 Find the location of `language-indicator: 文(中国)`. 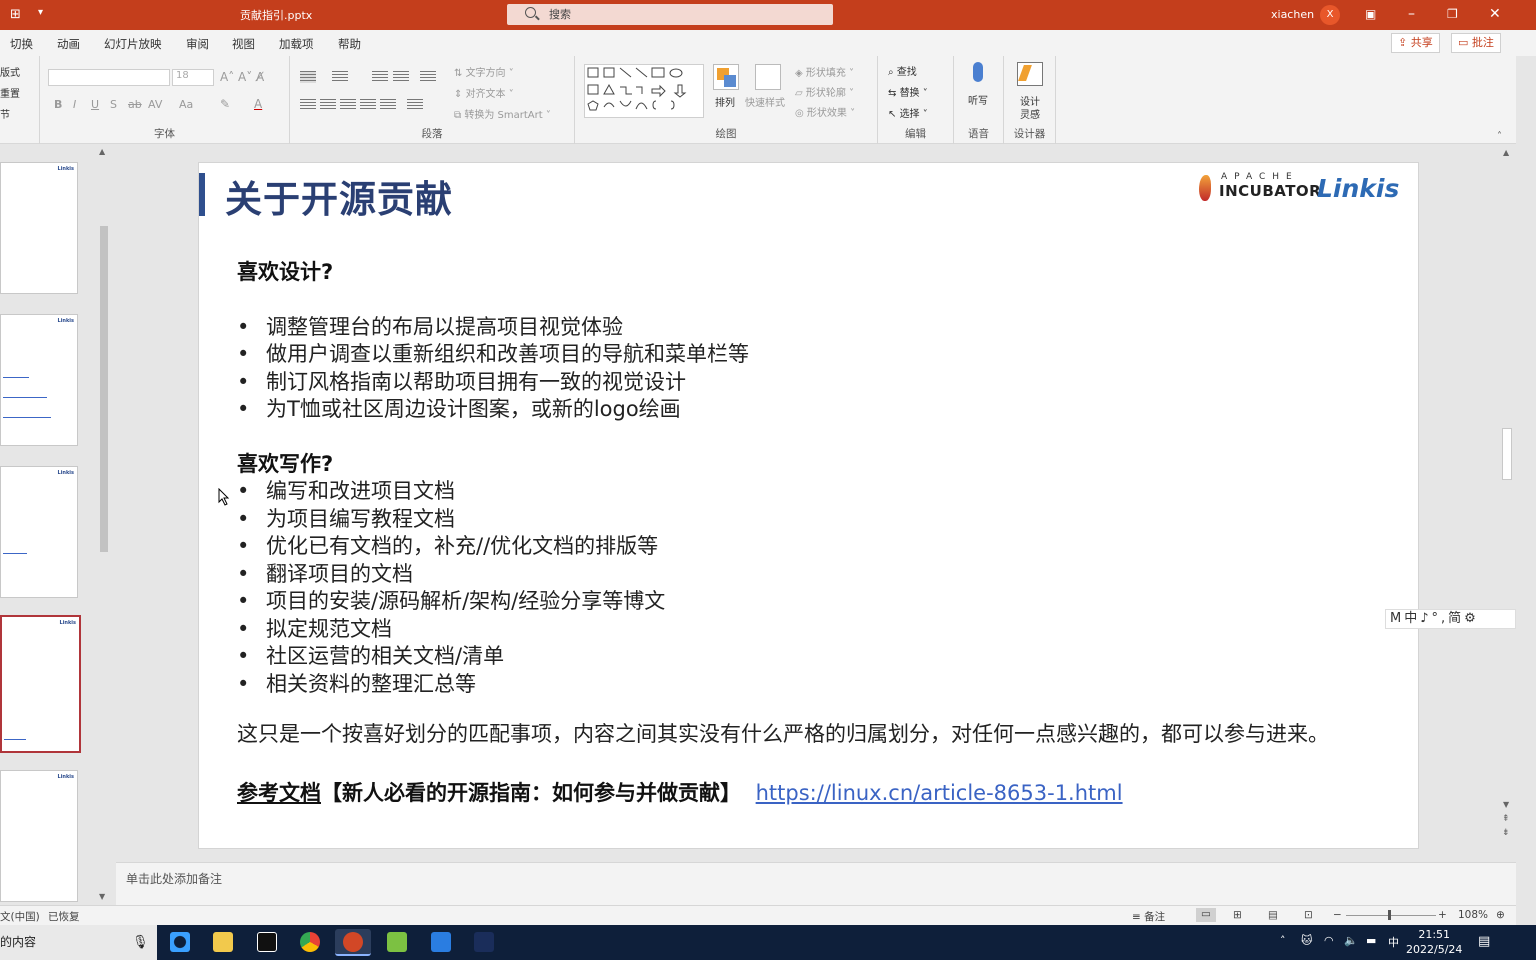

language-indicator: 文(中国) is located at coordinates (20, 916).